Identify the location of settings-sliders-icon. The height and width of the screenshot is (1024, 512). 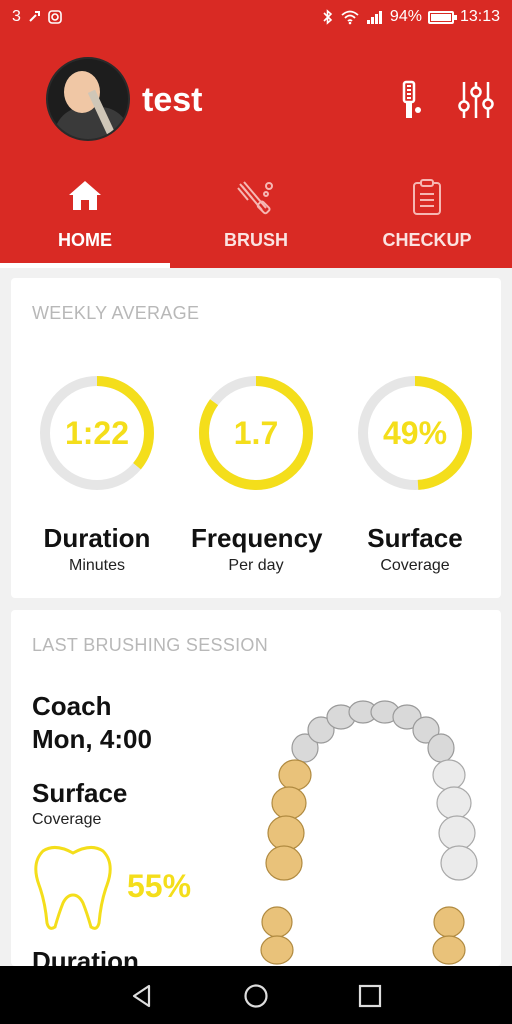
(476, 100).